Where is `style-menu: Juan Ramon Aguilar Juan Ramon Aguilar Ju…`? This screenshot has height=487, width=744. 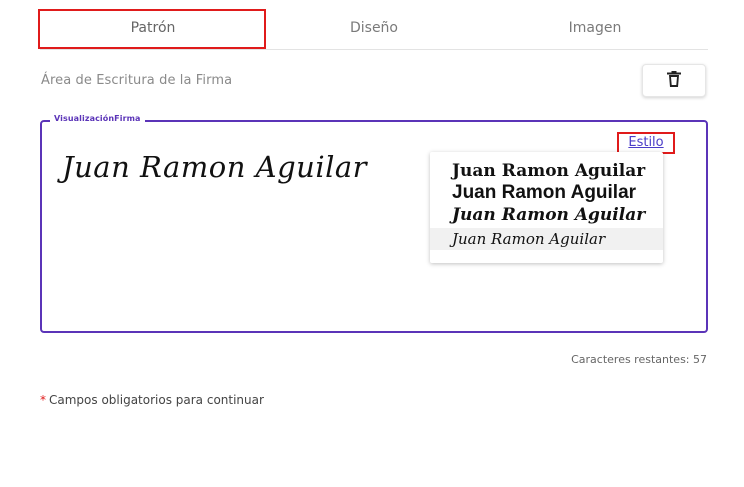 style-menu: Juan Ramon Aguilar Juan Ramon Aguilar Ju… is located at coordinates (546, 207).